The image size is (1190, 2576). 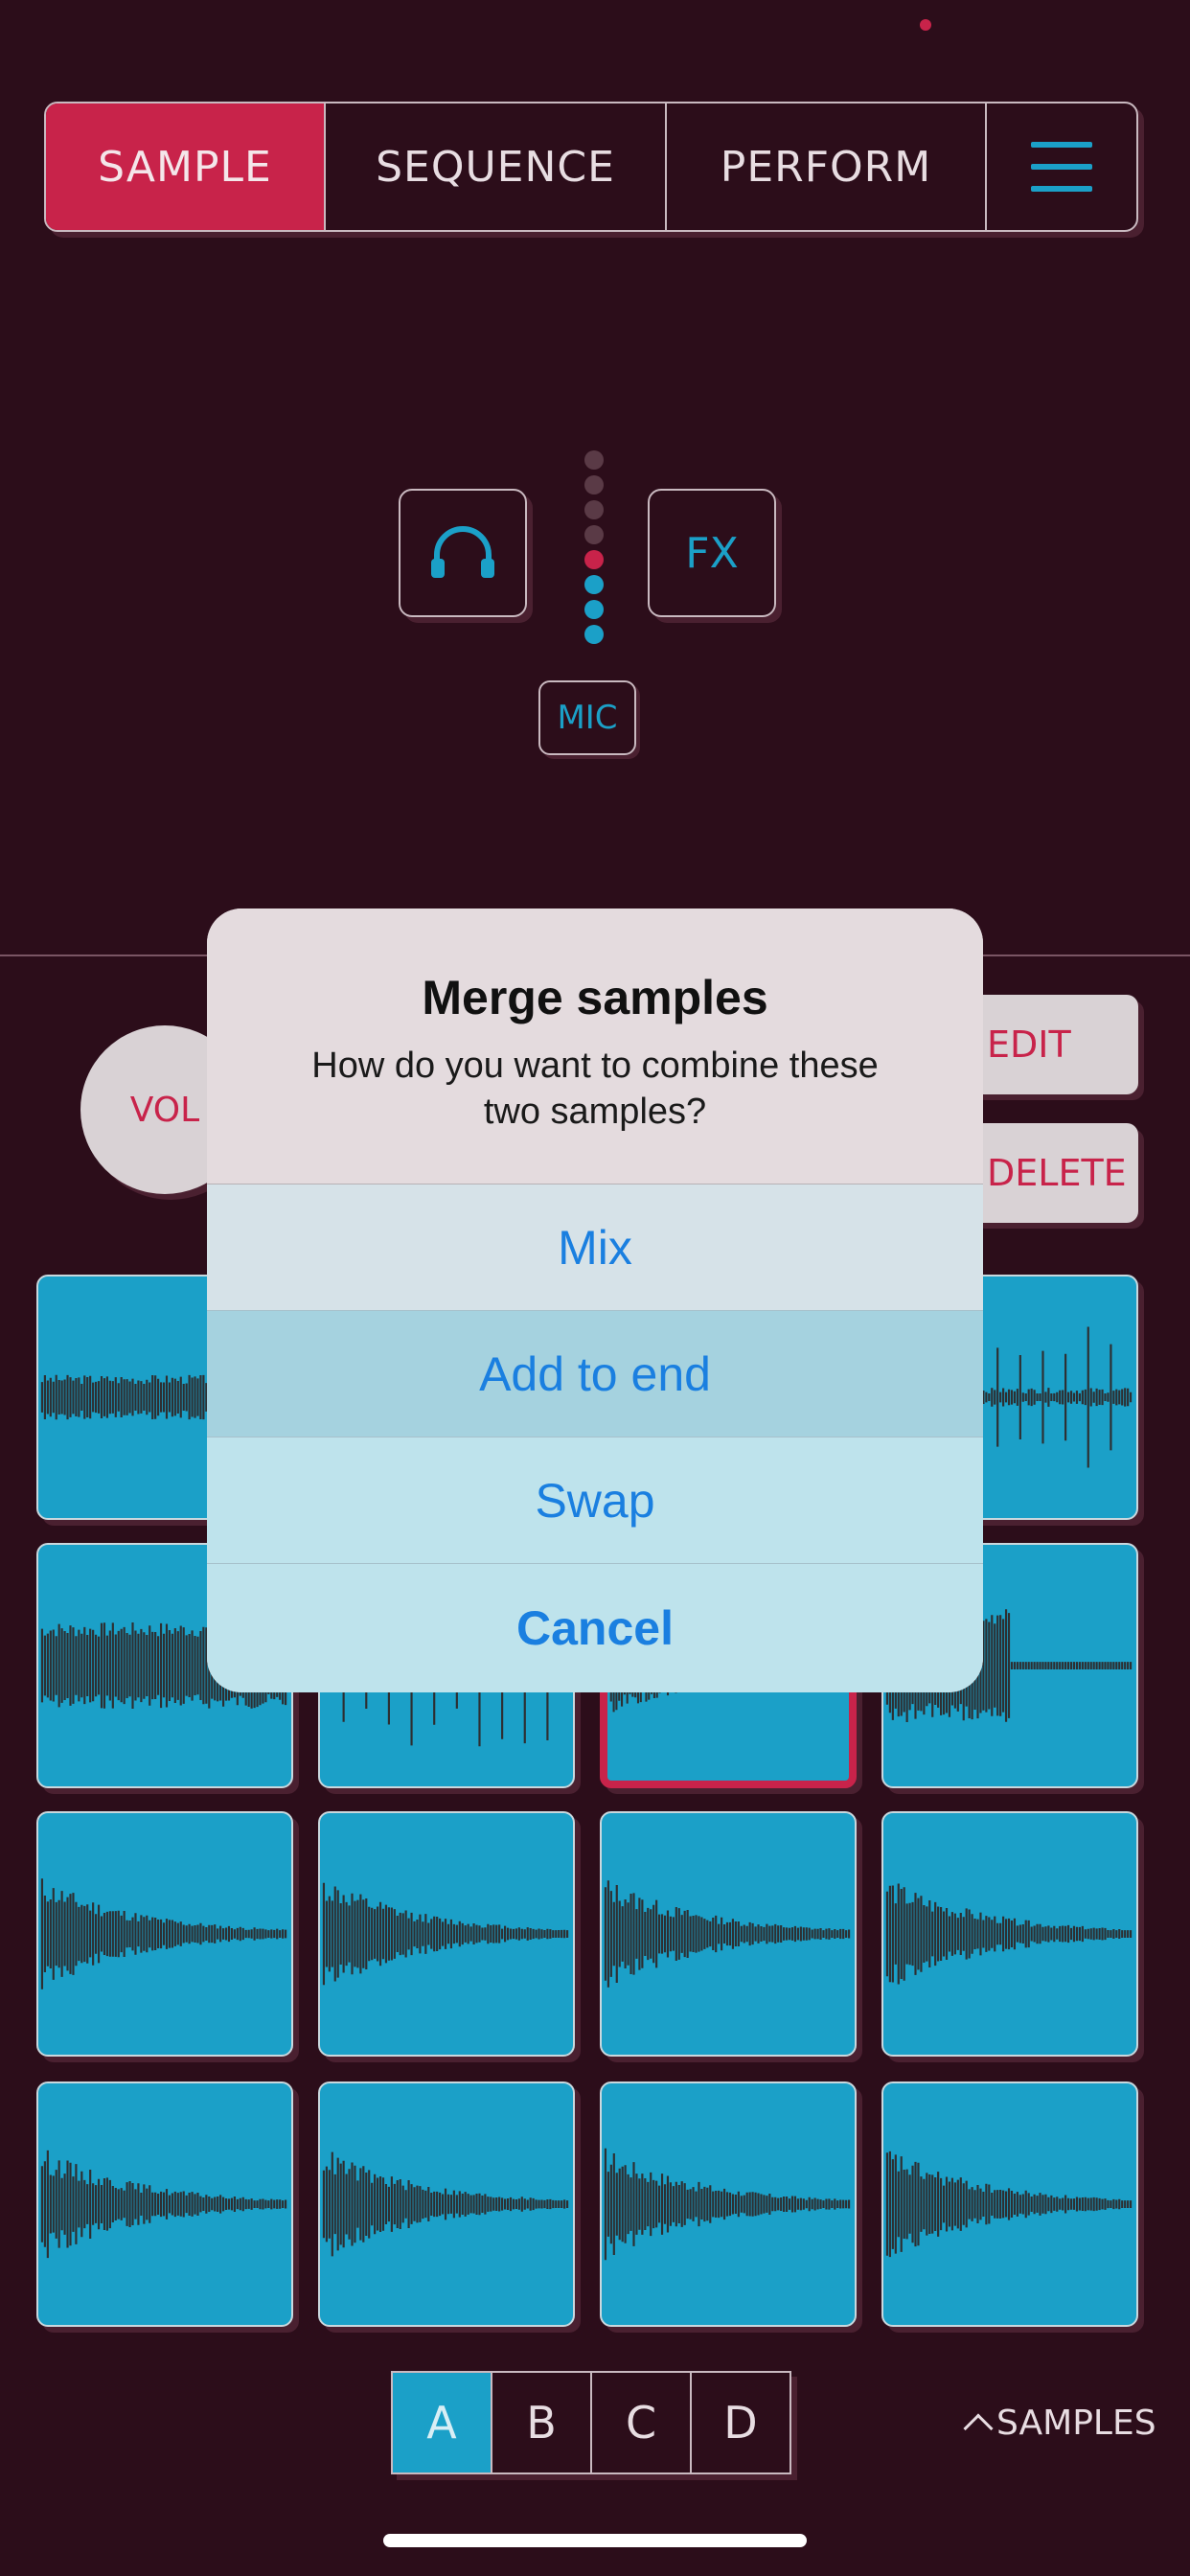 What do you see at coordinates (587, 717) in the screenshot?
I see `mic-button: MIC` at bounding box center [587, 717].